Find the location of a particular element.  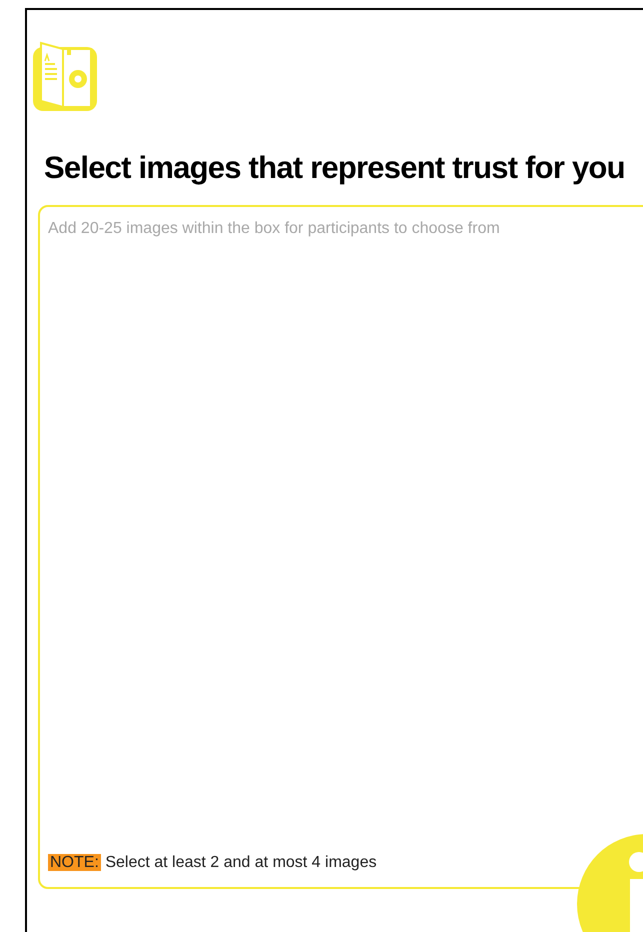

book-icon is located at coordinates (65, 76).